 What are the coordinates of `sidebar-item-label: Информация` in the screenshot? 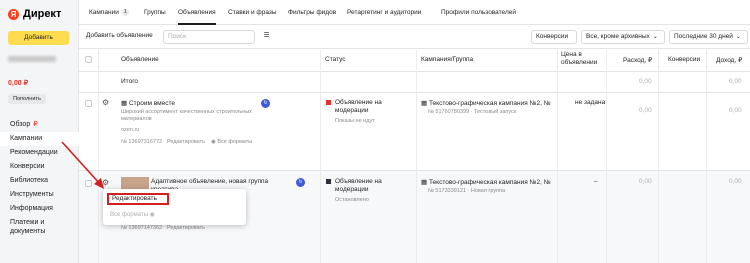 It's located at (31, 208).